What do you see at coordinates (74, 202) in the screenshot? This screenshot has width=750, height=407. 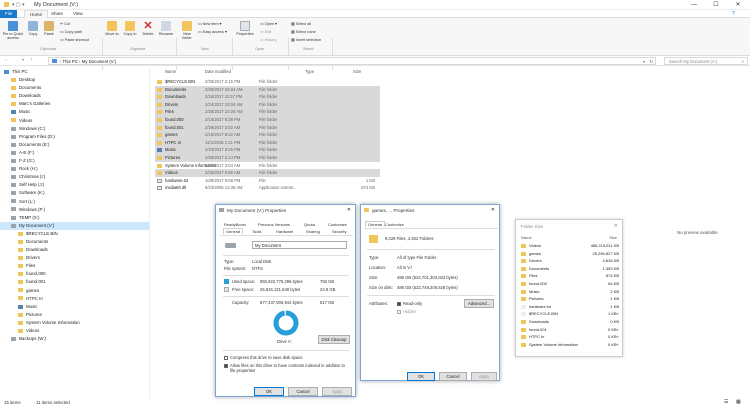 I see `nav-item: Sort (L:)` at bounding box center [74, 202].